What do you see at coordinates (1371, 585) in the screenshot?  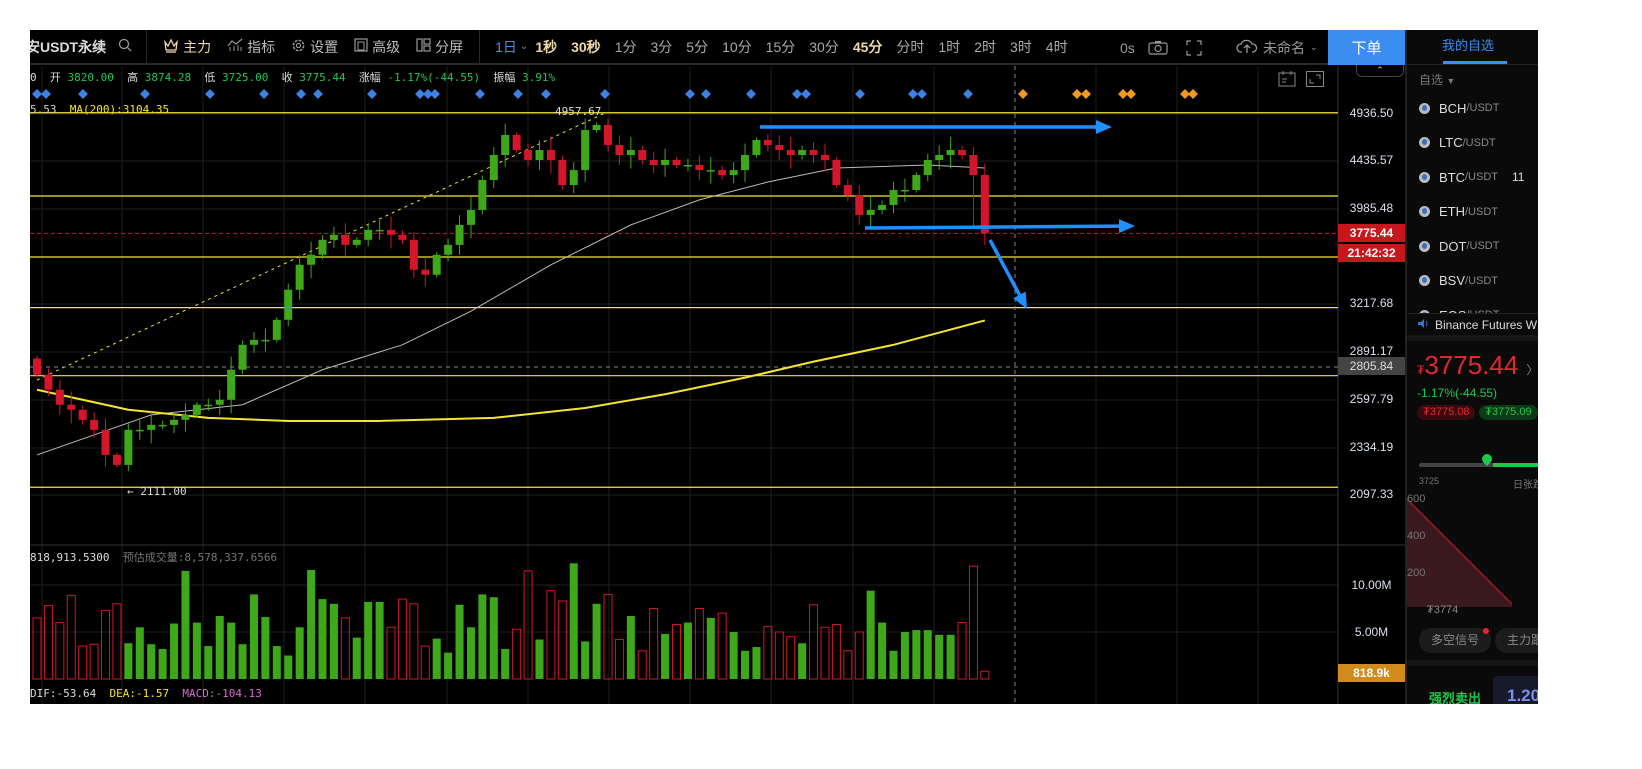 I see `volume-axis-label: 10.00M` at bounding box center [1371, 585].